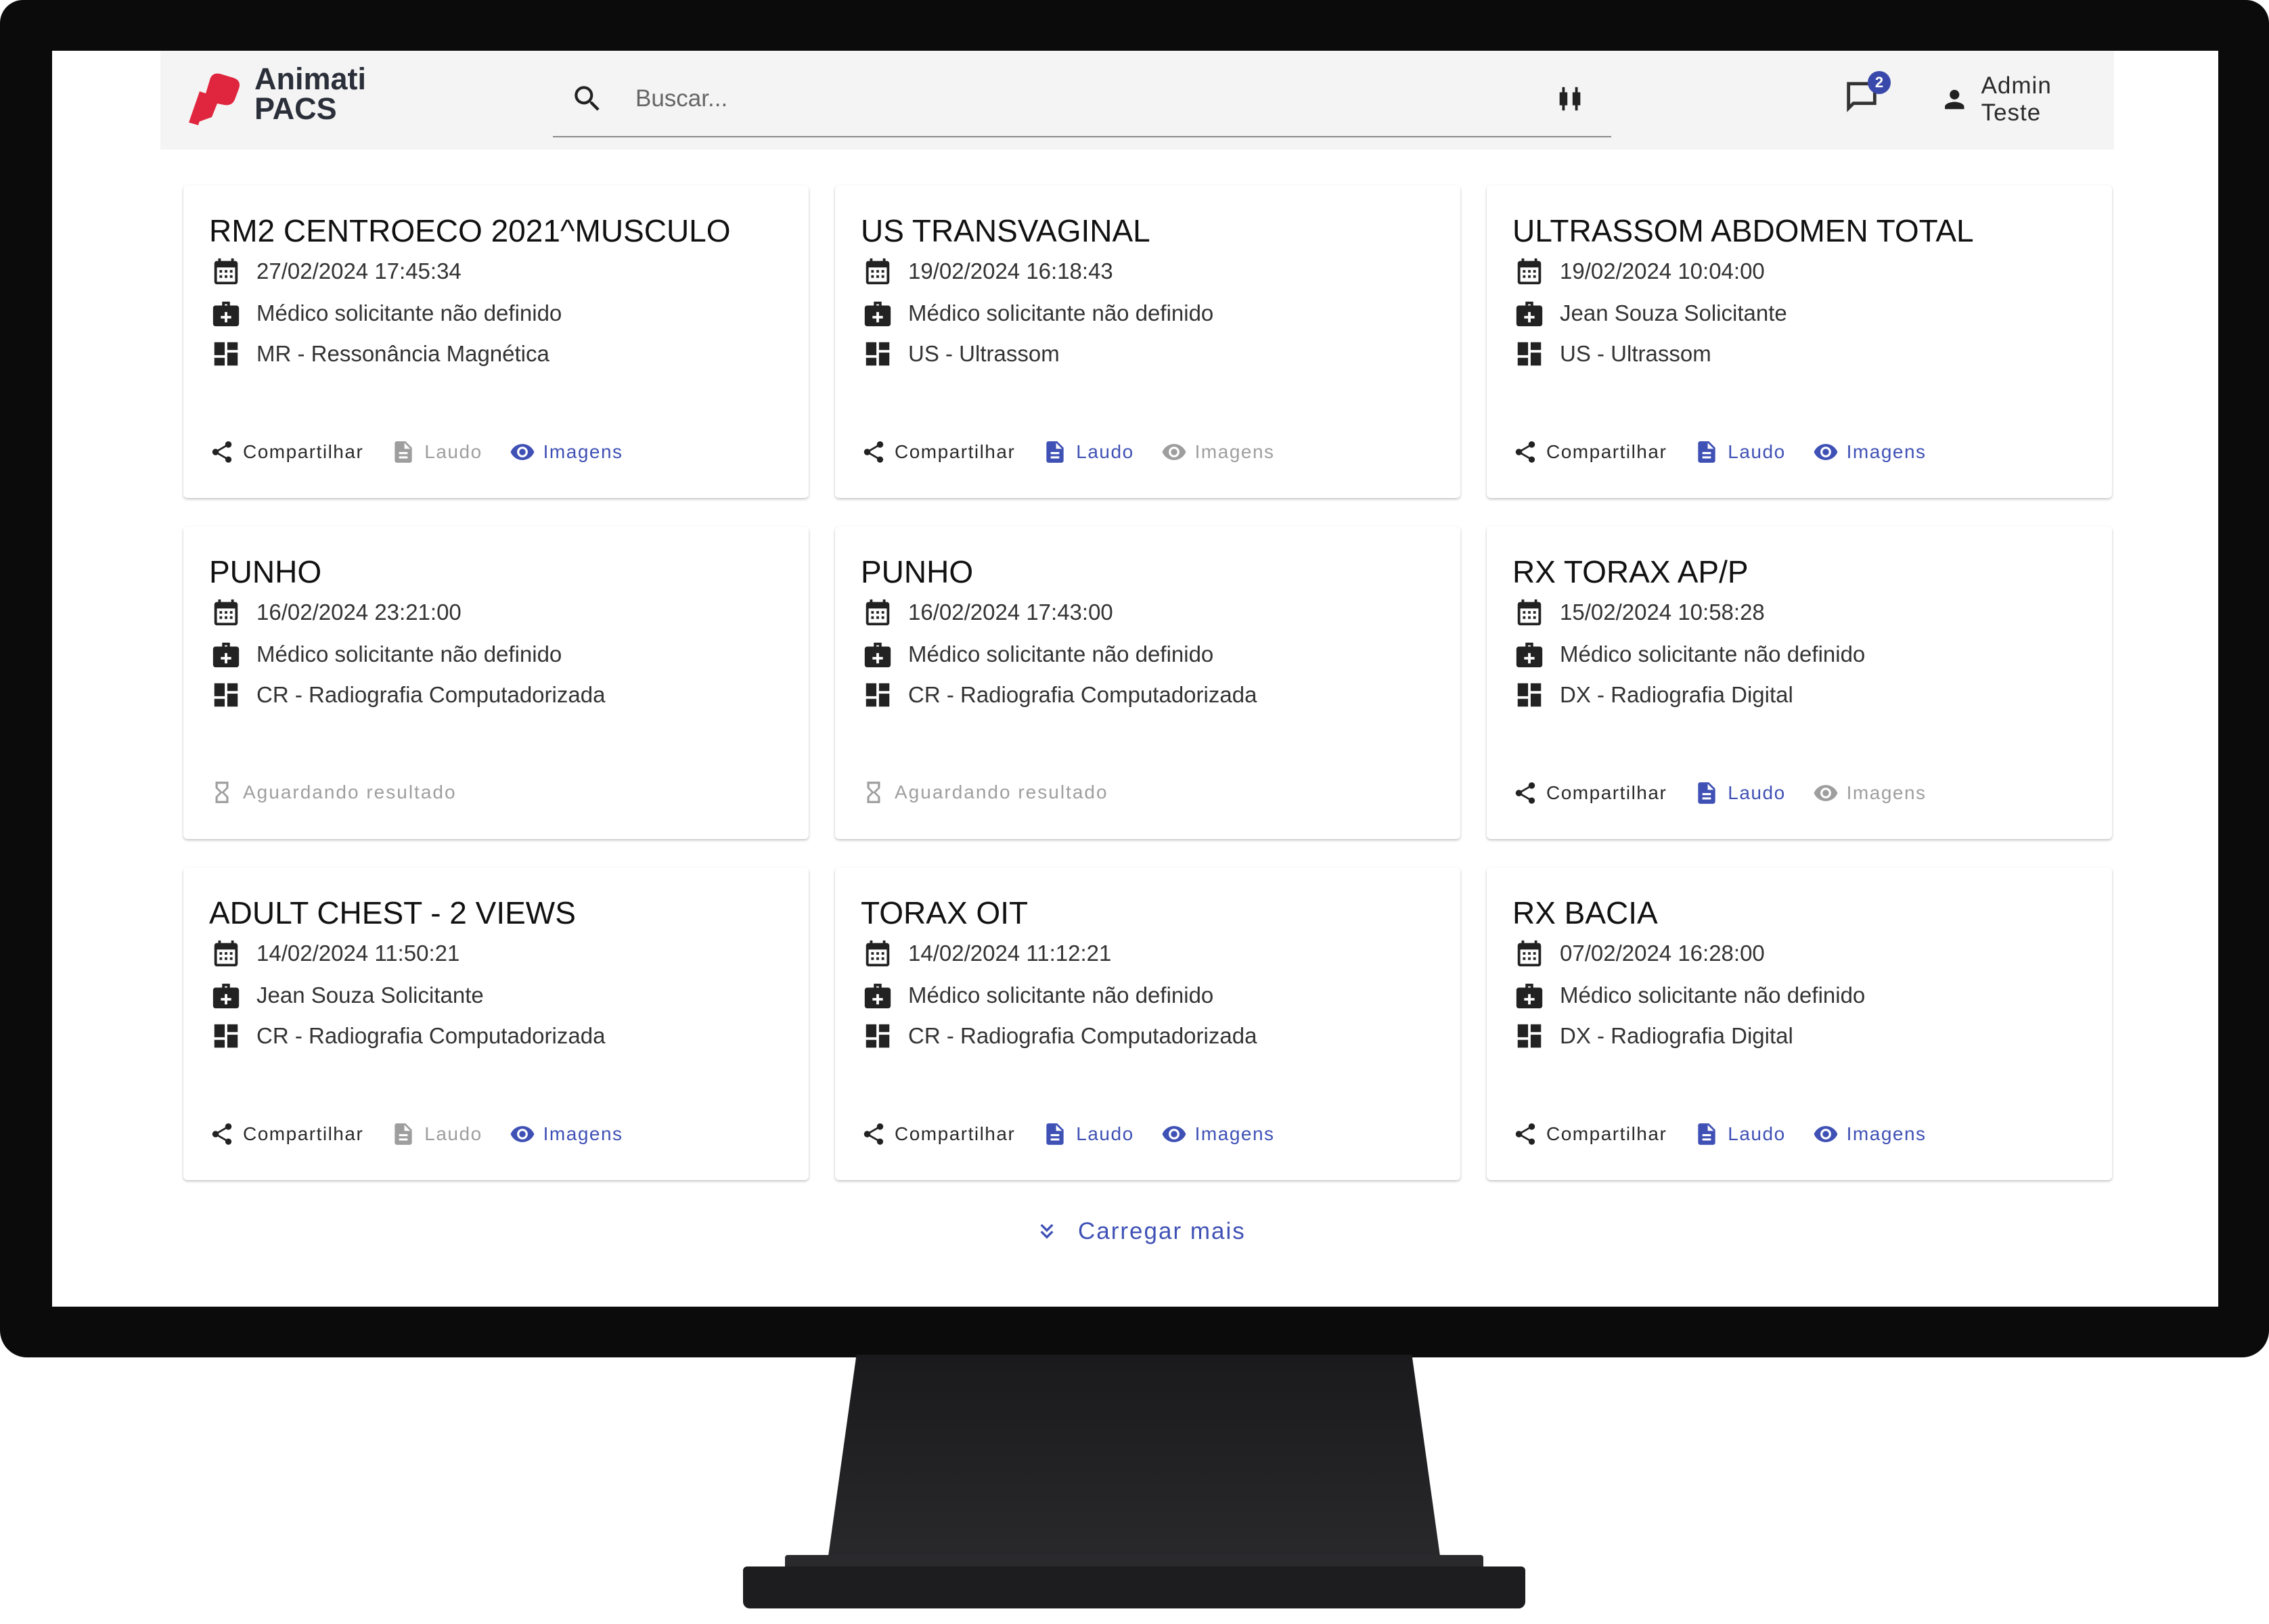 The image size is (2269, 1624). Describe the element at coordinates (984, 353) in the screenshot. I see `exam-modality: US - Ultrassom` at that location.